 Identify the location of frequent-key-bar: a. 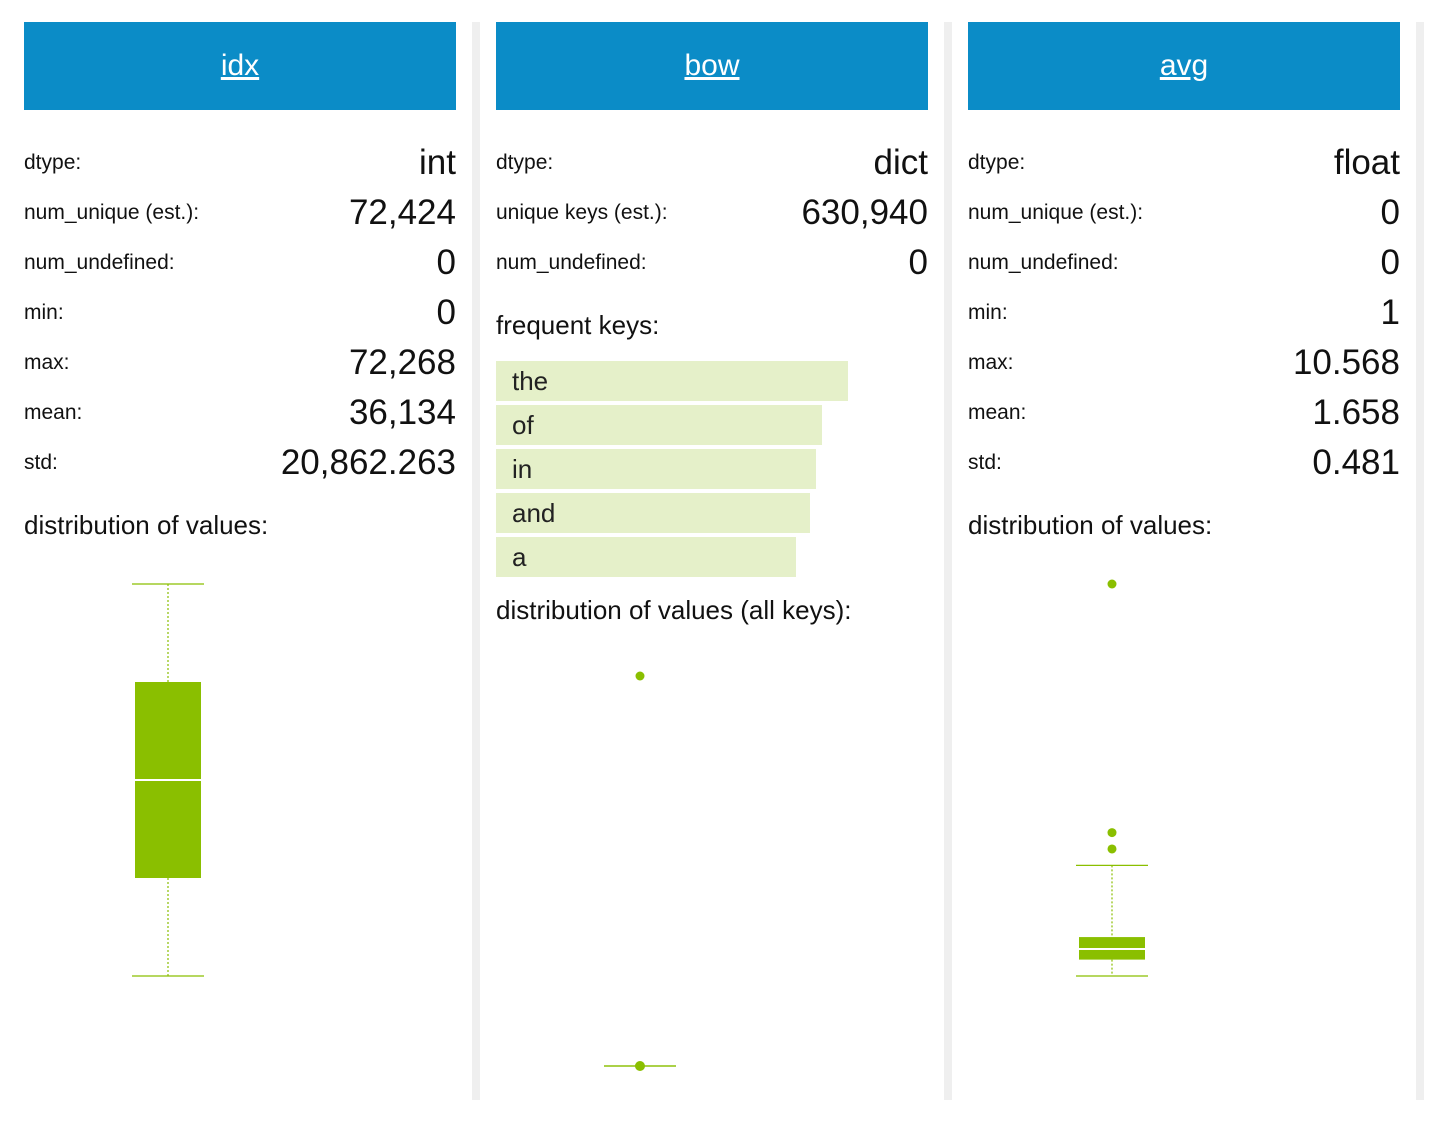
(646, 557).